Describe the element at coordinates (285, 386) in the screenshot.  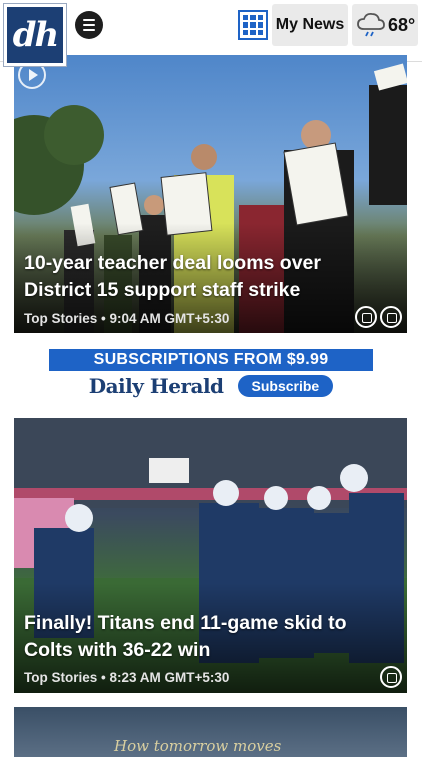
I see `subscribe-button: Subscribe` at that location.